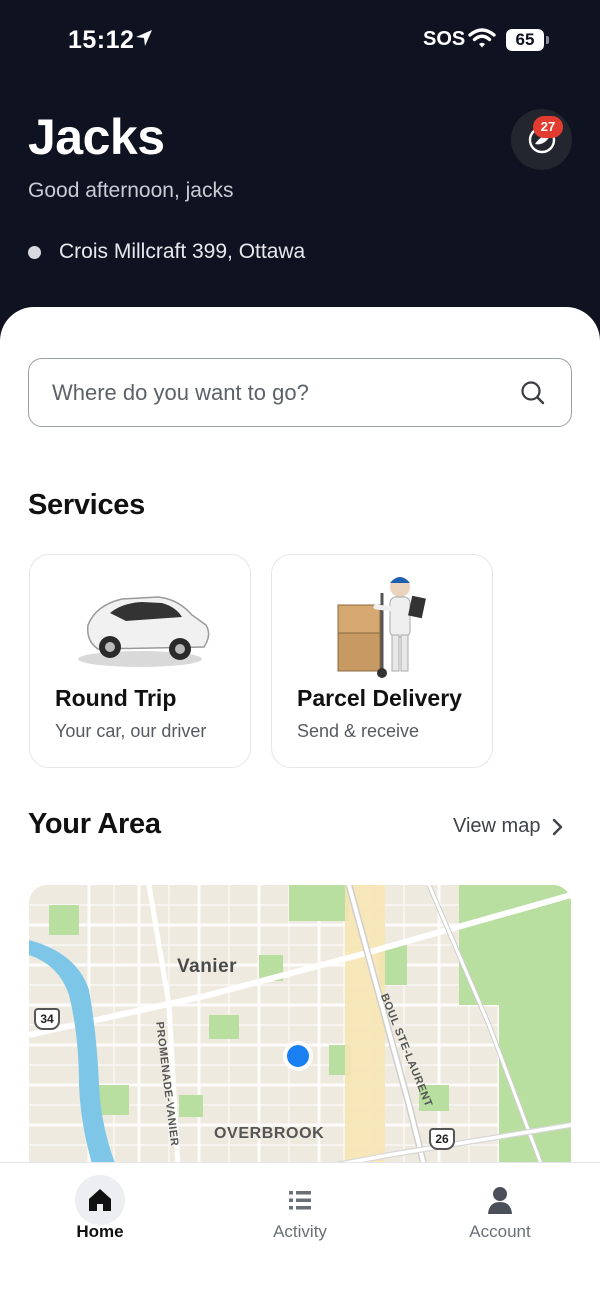 The width and height of the screenshot is (600, 1300). I want to click on bottom-nav: Home Activity Account, so click(300, 1231).